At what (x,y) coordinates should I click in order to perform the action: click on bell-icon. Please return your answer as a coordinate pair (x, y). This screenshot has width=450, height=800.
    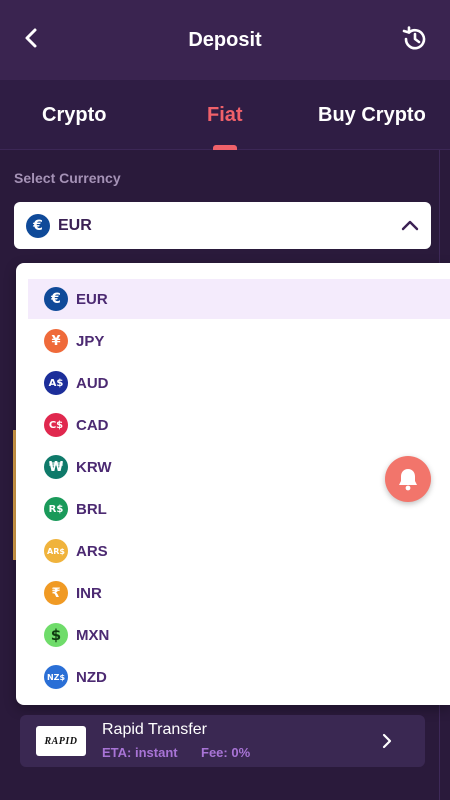
    Looking at the image, I should click on (408, 480).